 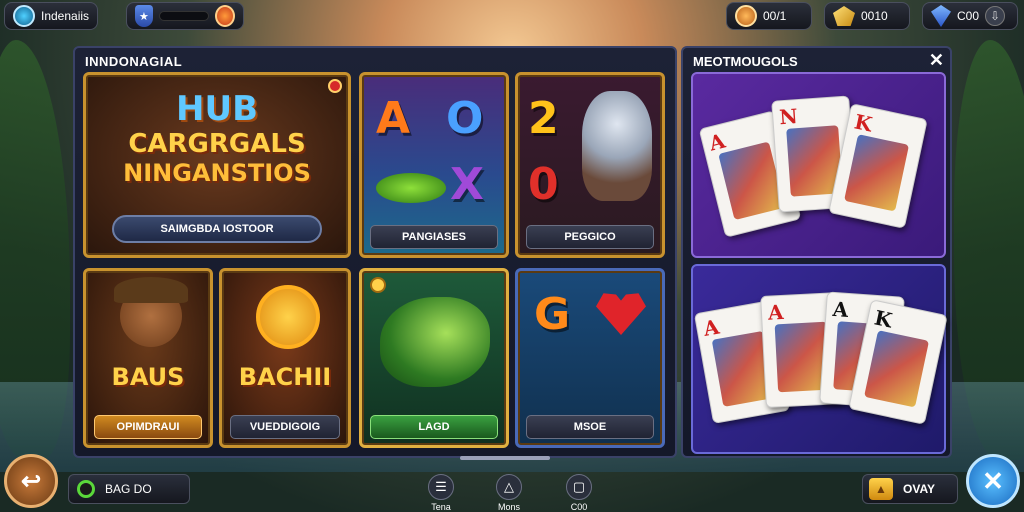 I want to click on play-icon: ▲, so click(x=881, y=489).